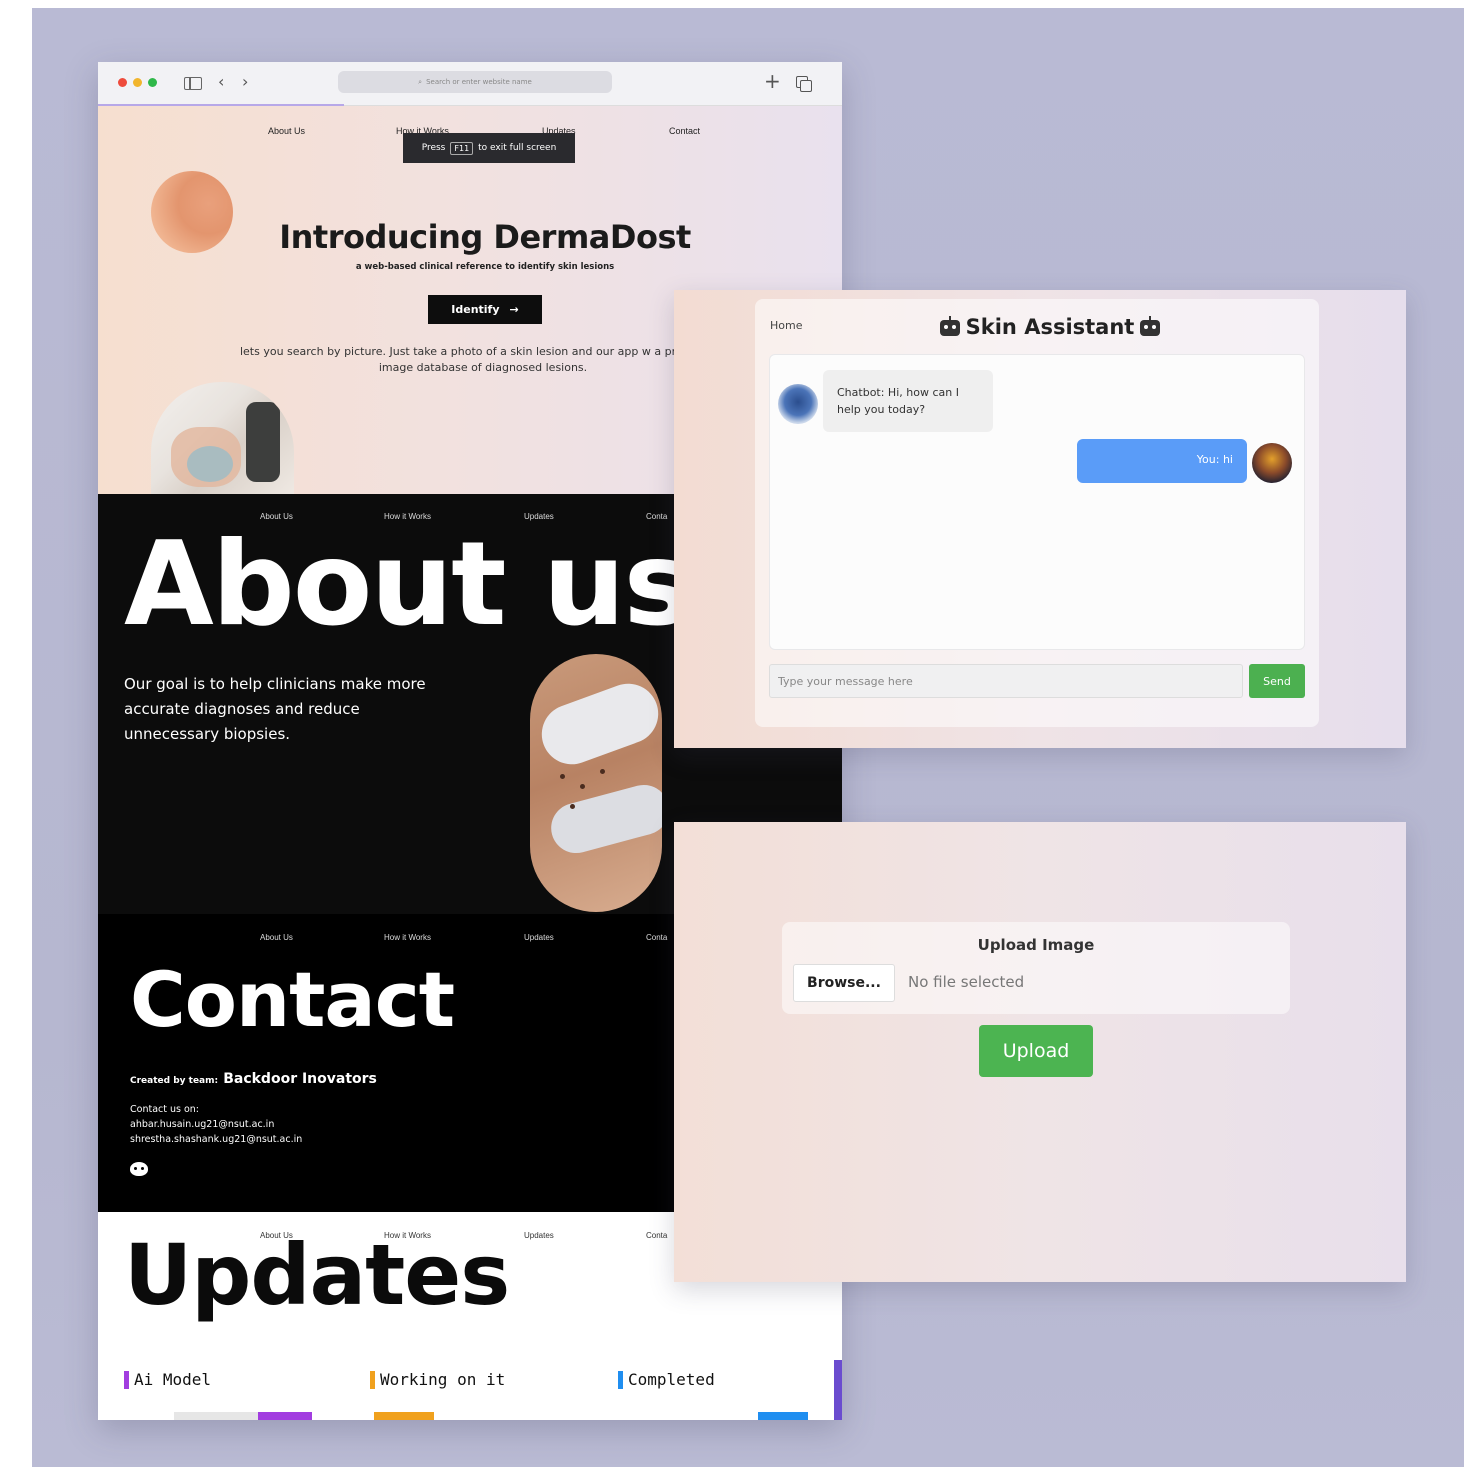 Image resolution: width=1468 pixels, height=1467 pixels. What do you see at coordinates (470, 1239) in the screenshot?
I see `updates-nav: About Us How it Works Updates Conta` at bounding box center [470, 1239].